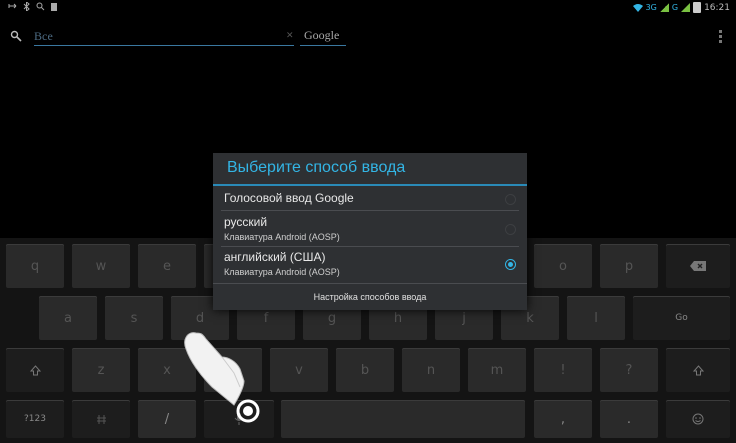 The image size is (736, 443). What do you see at coordinates (675, 7) in the screenshot?
I see `network-type-label-2: G` at bounding box center [675, 7].